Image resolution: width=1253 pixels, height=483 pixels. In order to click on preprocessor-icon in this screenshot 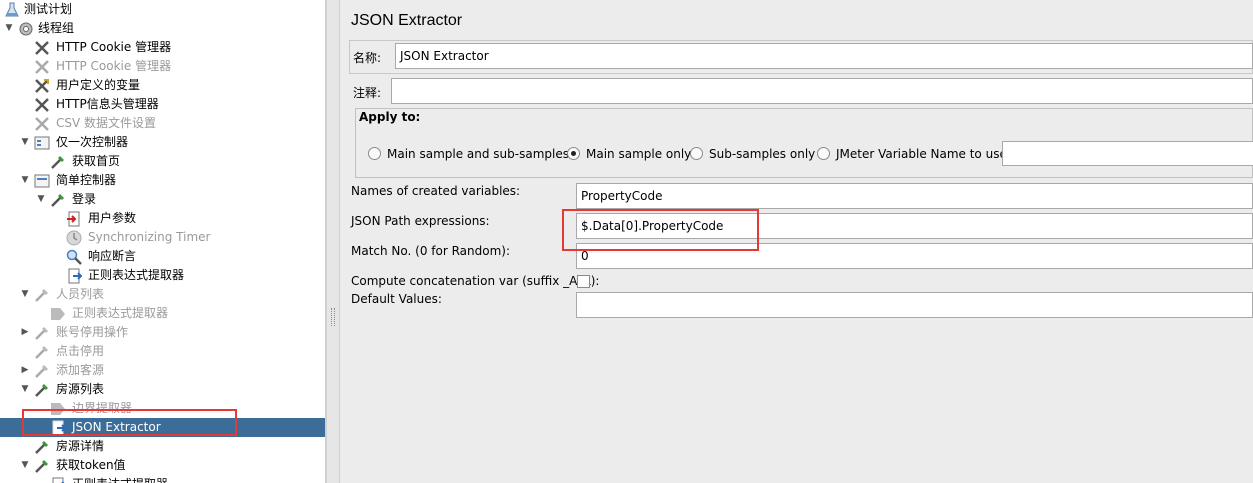, I will do `click(74, 219)`.